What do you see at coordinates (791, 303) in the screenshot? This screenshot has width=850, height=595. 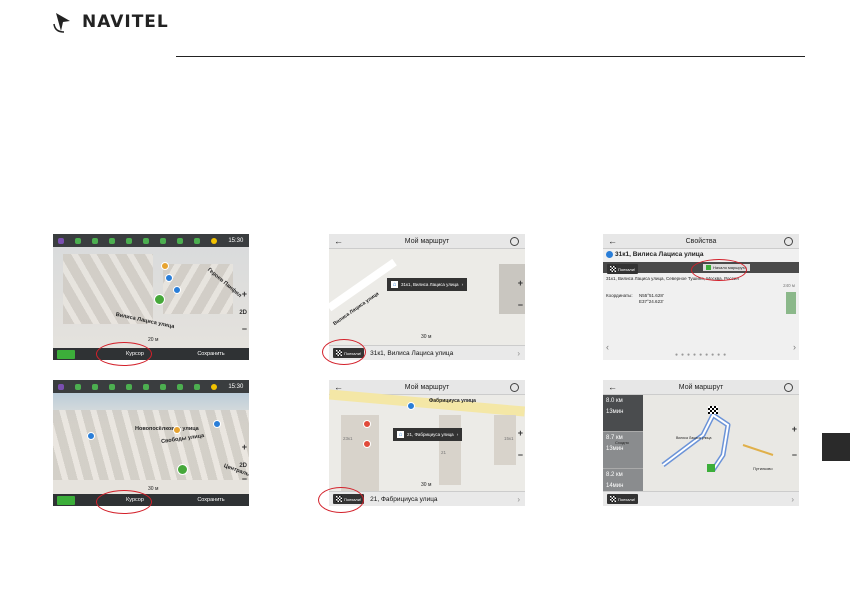 I see `nav-icon` at bounding box center [791, 303].